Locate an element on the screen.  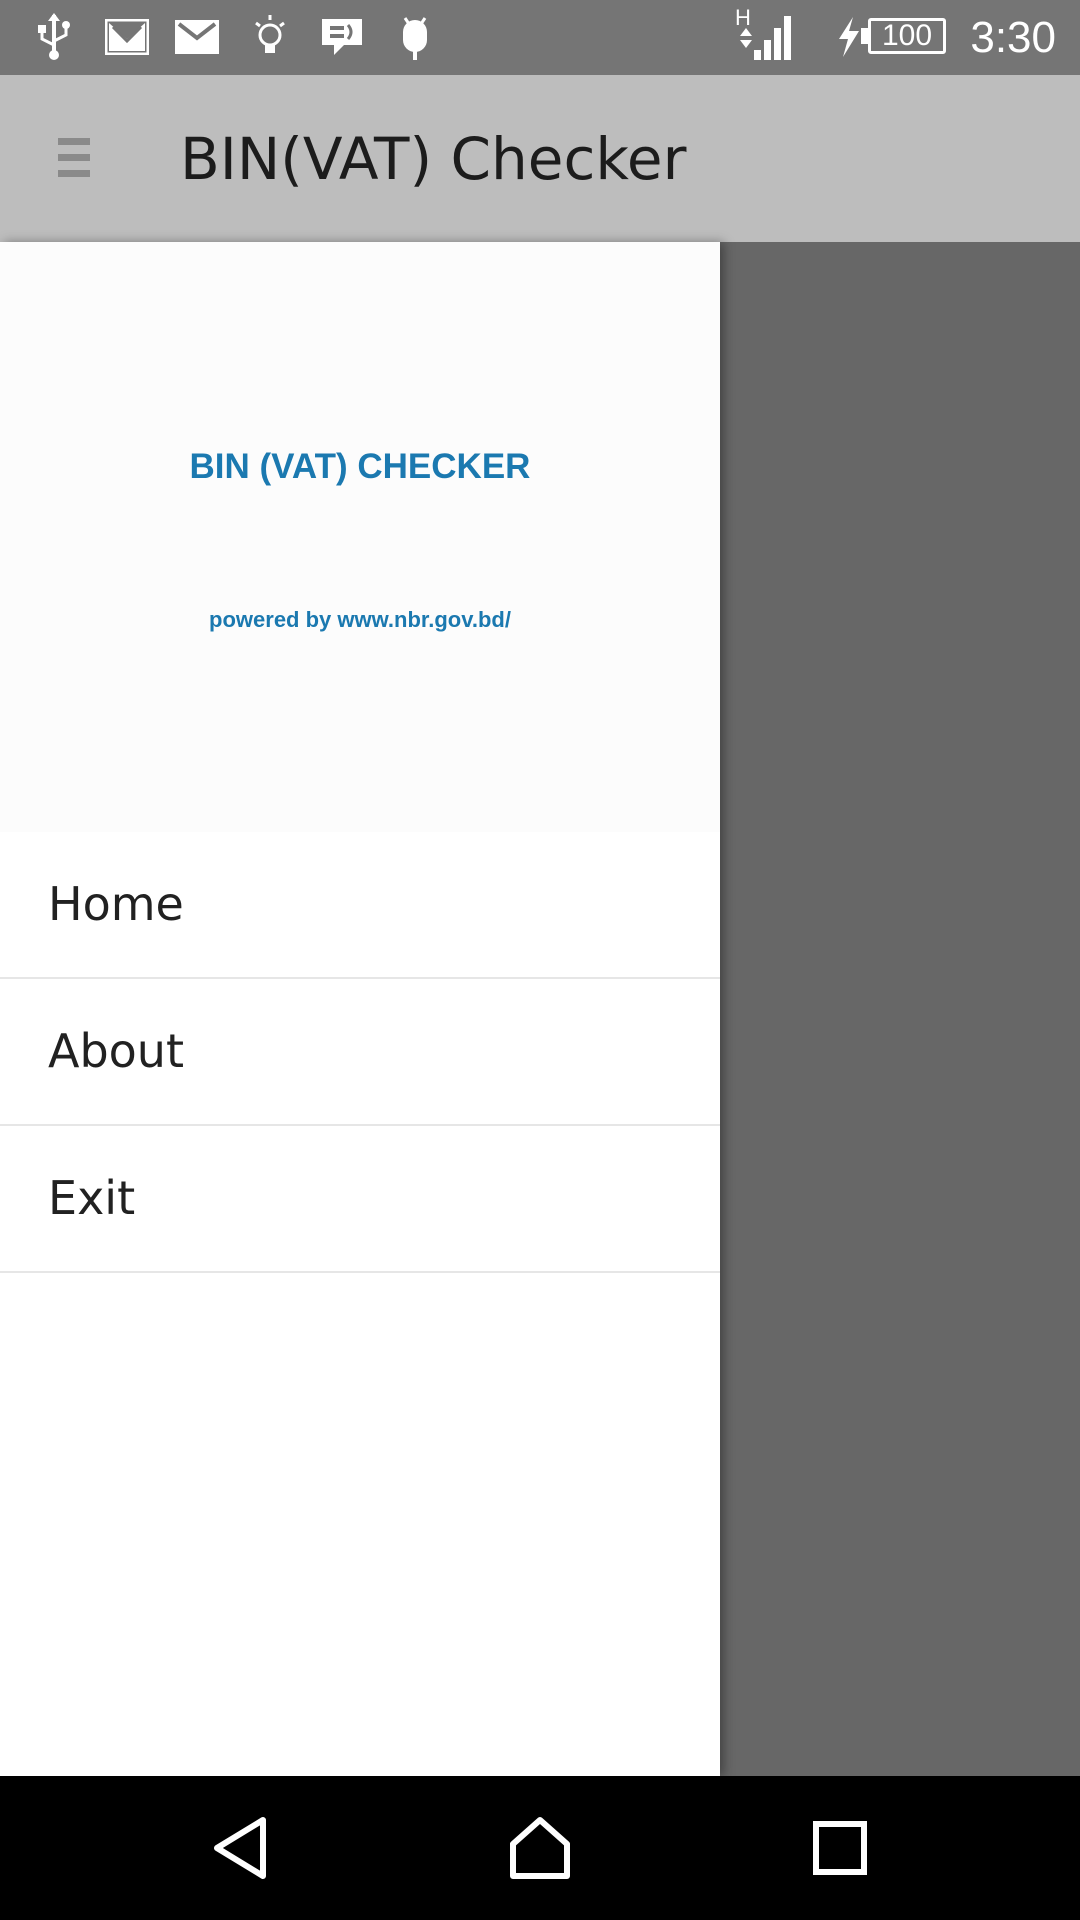
message-icon is located at coordinates (342, 37).